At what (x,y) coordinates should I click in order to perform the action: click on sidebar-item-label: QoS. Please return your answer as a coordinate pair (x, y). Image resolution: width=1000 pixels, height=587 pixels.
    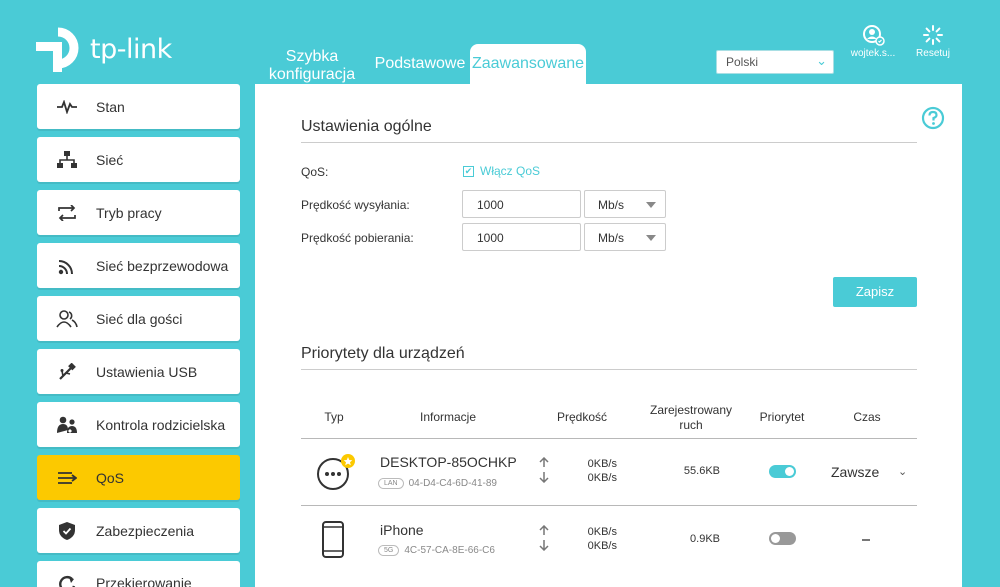
    Looking at the image, I should click on (110, 477).